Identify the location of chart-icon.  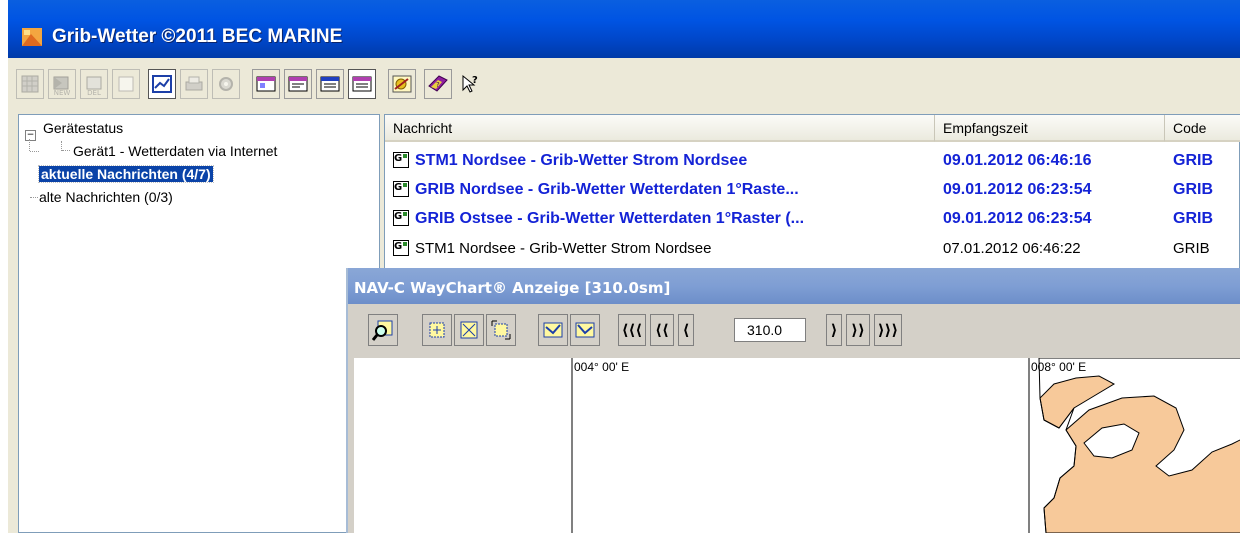
(162, 84).